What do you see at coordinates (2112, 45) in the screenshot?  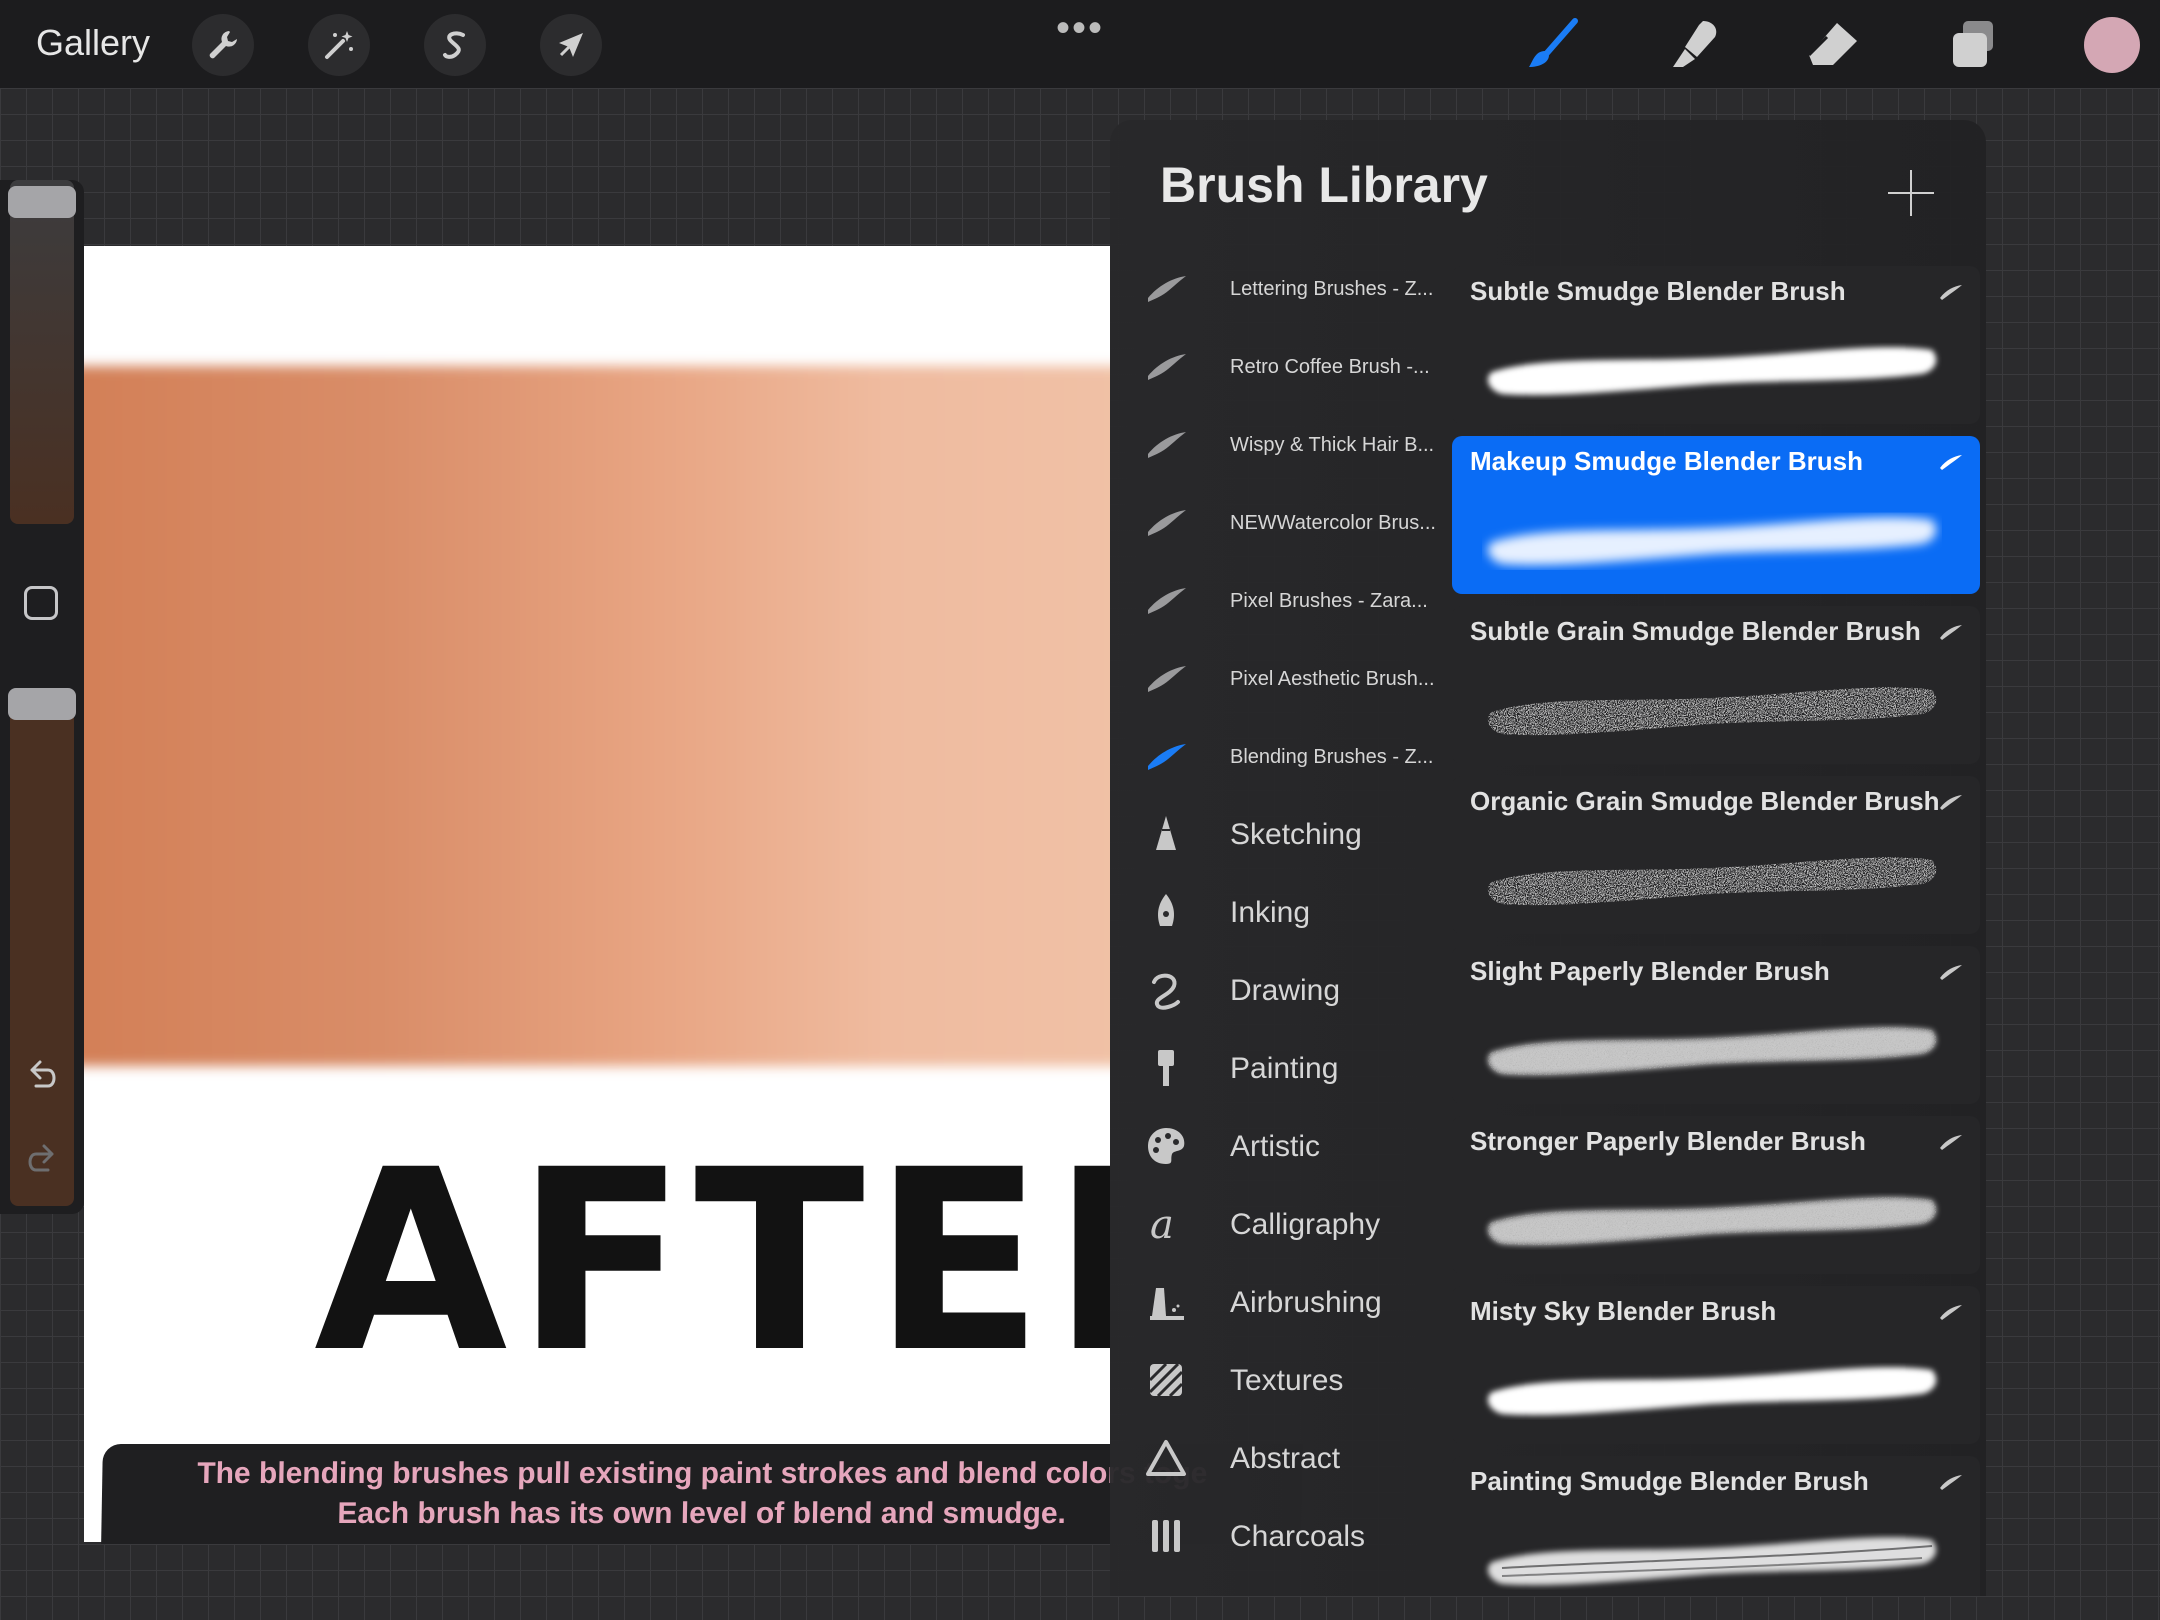 I see `color-picker-swatch` at bounding box center [2112, 45].